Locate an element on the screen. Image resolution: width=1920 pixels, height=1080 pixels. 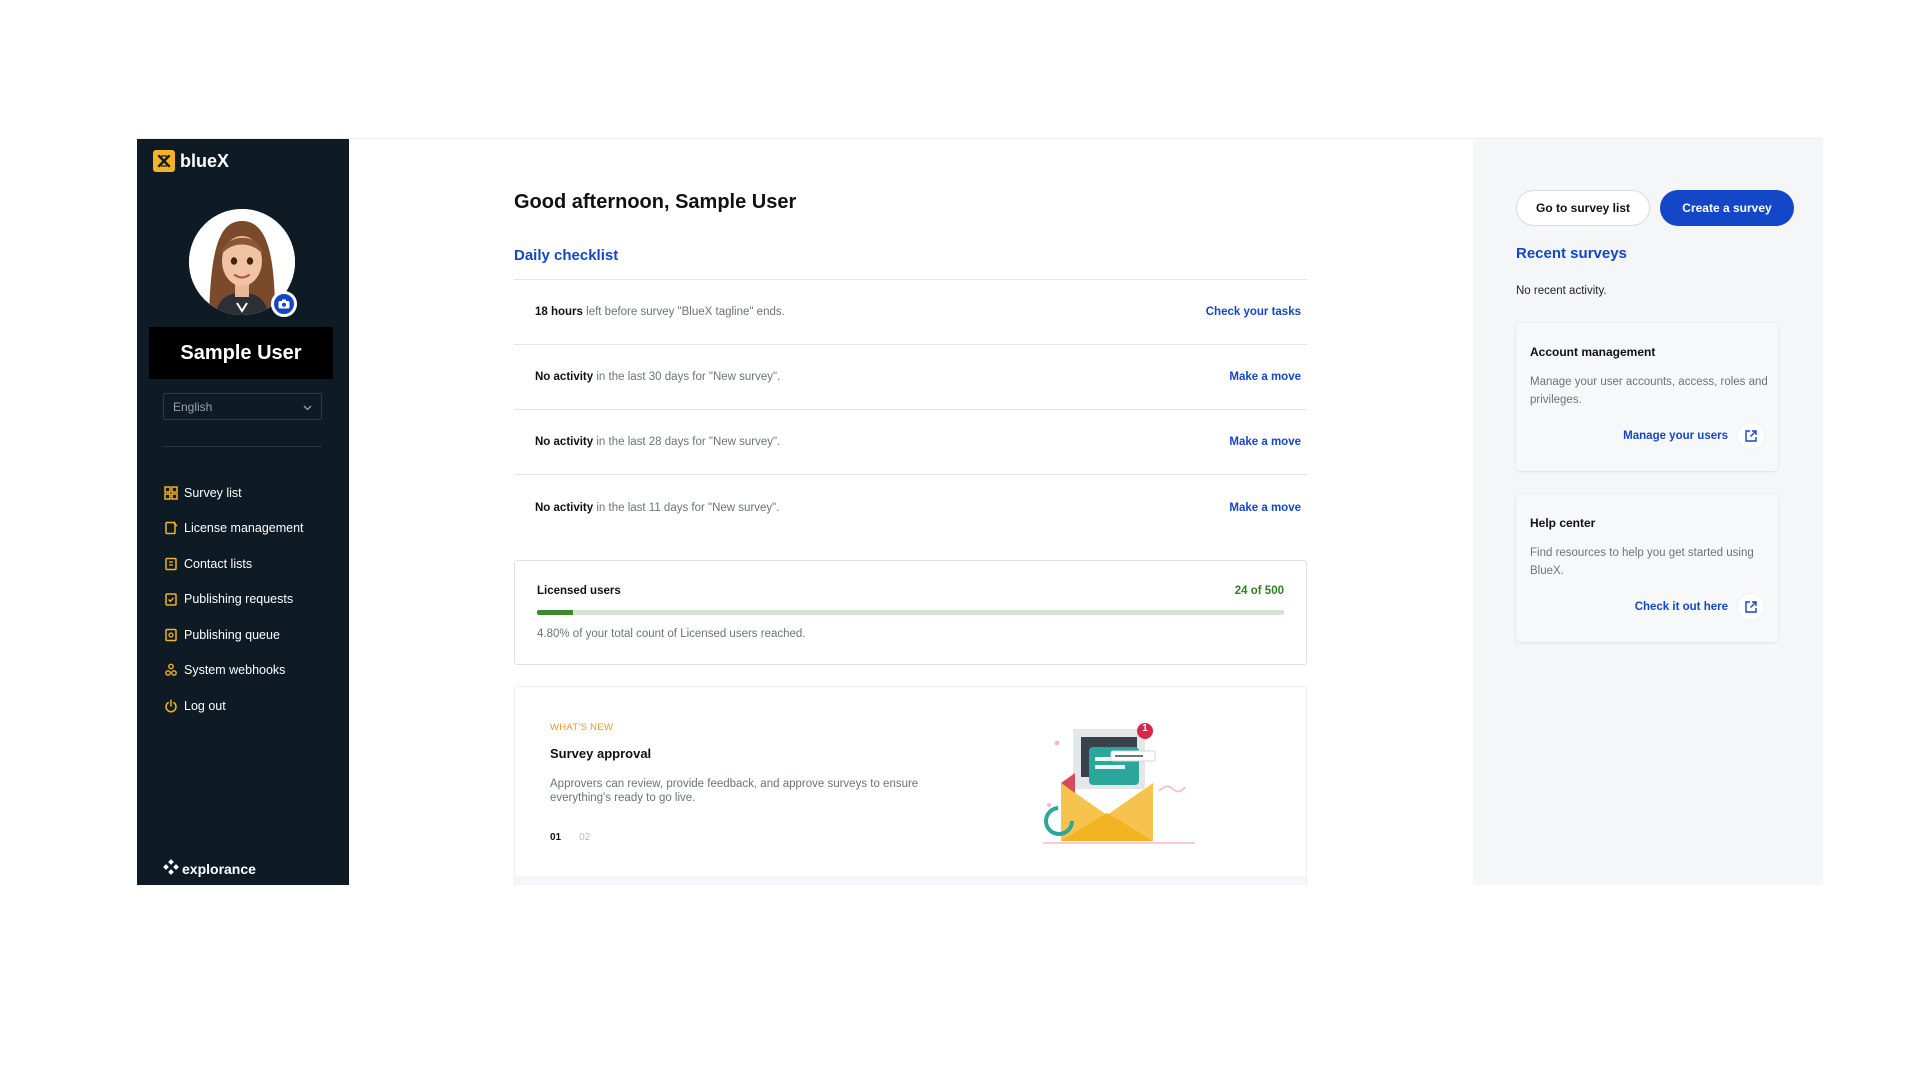
recent-surveys-title: Recent surveys is located at coordinates (1571, 253).